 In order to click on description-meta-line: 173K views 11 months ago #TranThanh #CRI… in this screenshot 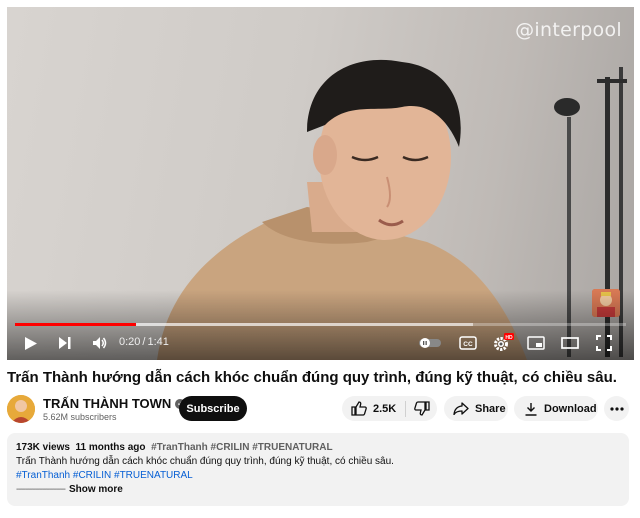, I will do `click(318, 448)`.